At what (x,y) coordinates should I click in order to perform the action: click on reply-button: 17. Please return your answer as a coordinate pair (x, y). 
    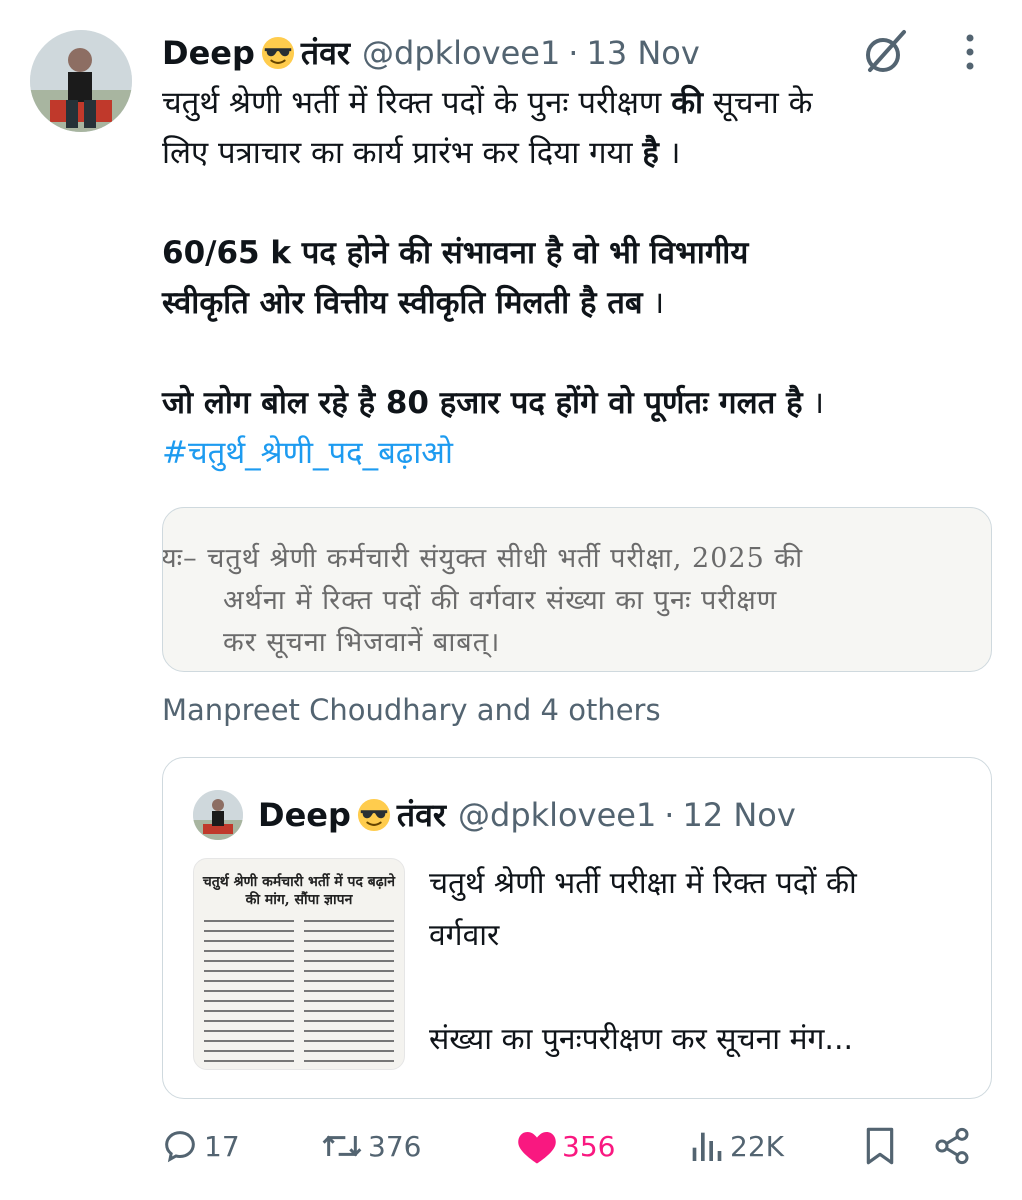
    Looking at the image, I should click on (200, 1146).